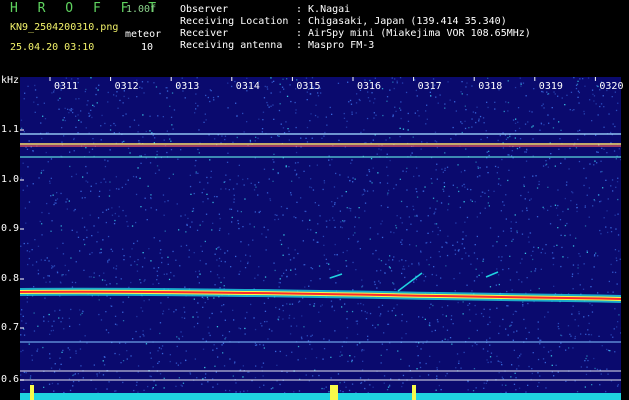 This screenshot has height=400, width=629. What do you see at coordinates (320, 396) in the screenshot?
I see `bottom-noise-strip` at bounding box center [320, 396].